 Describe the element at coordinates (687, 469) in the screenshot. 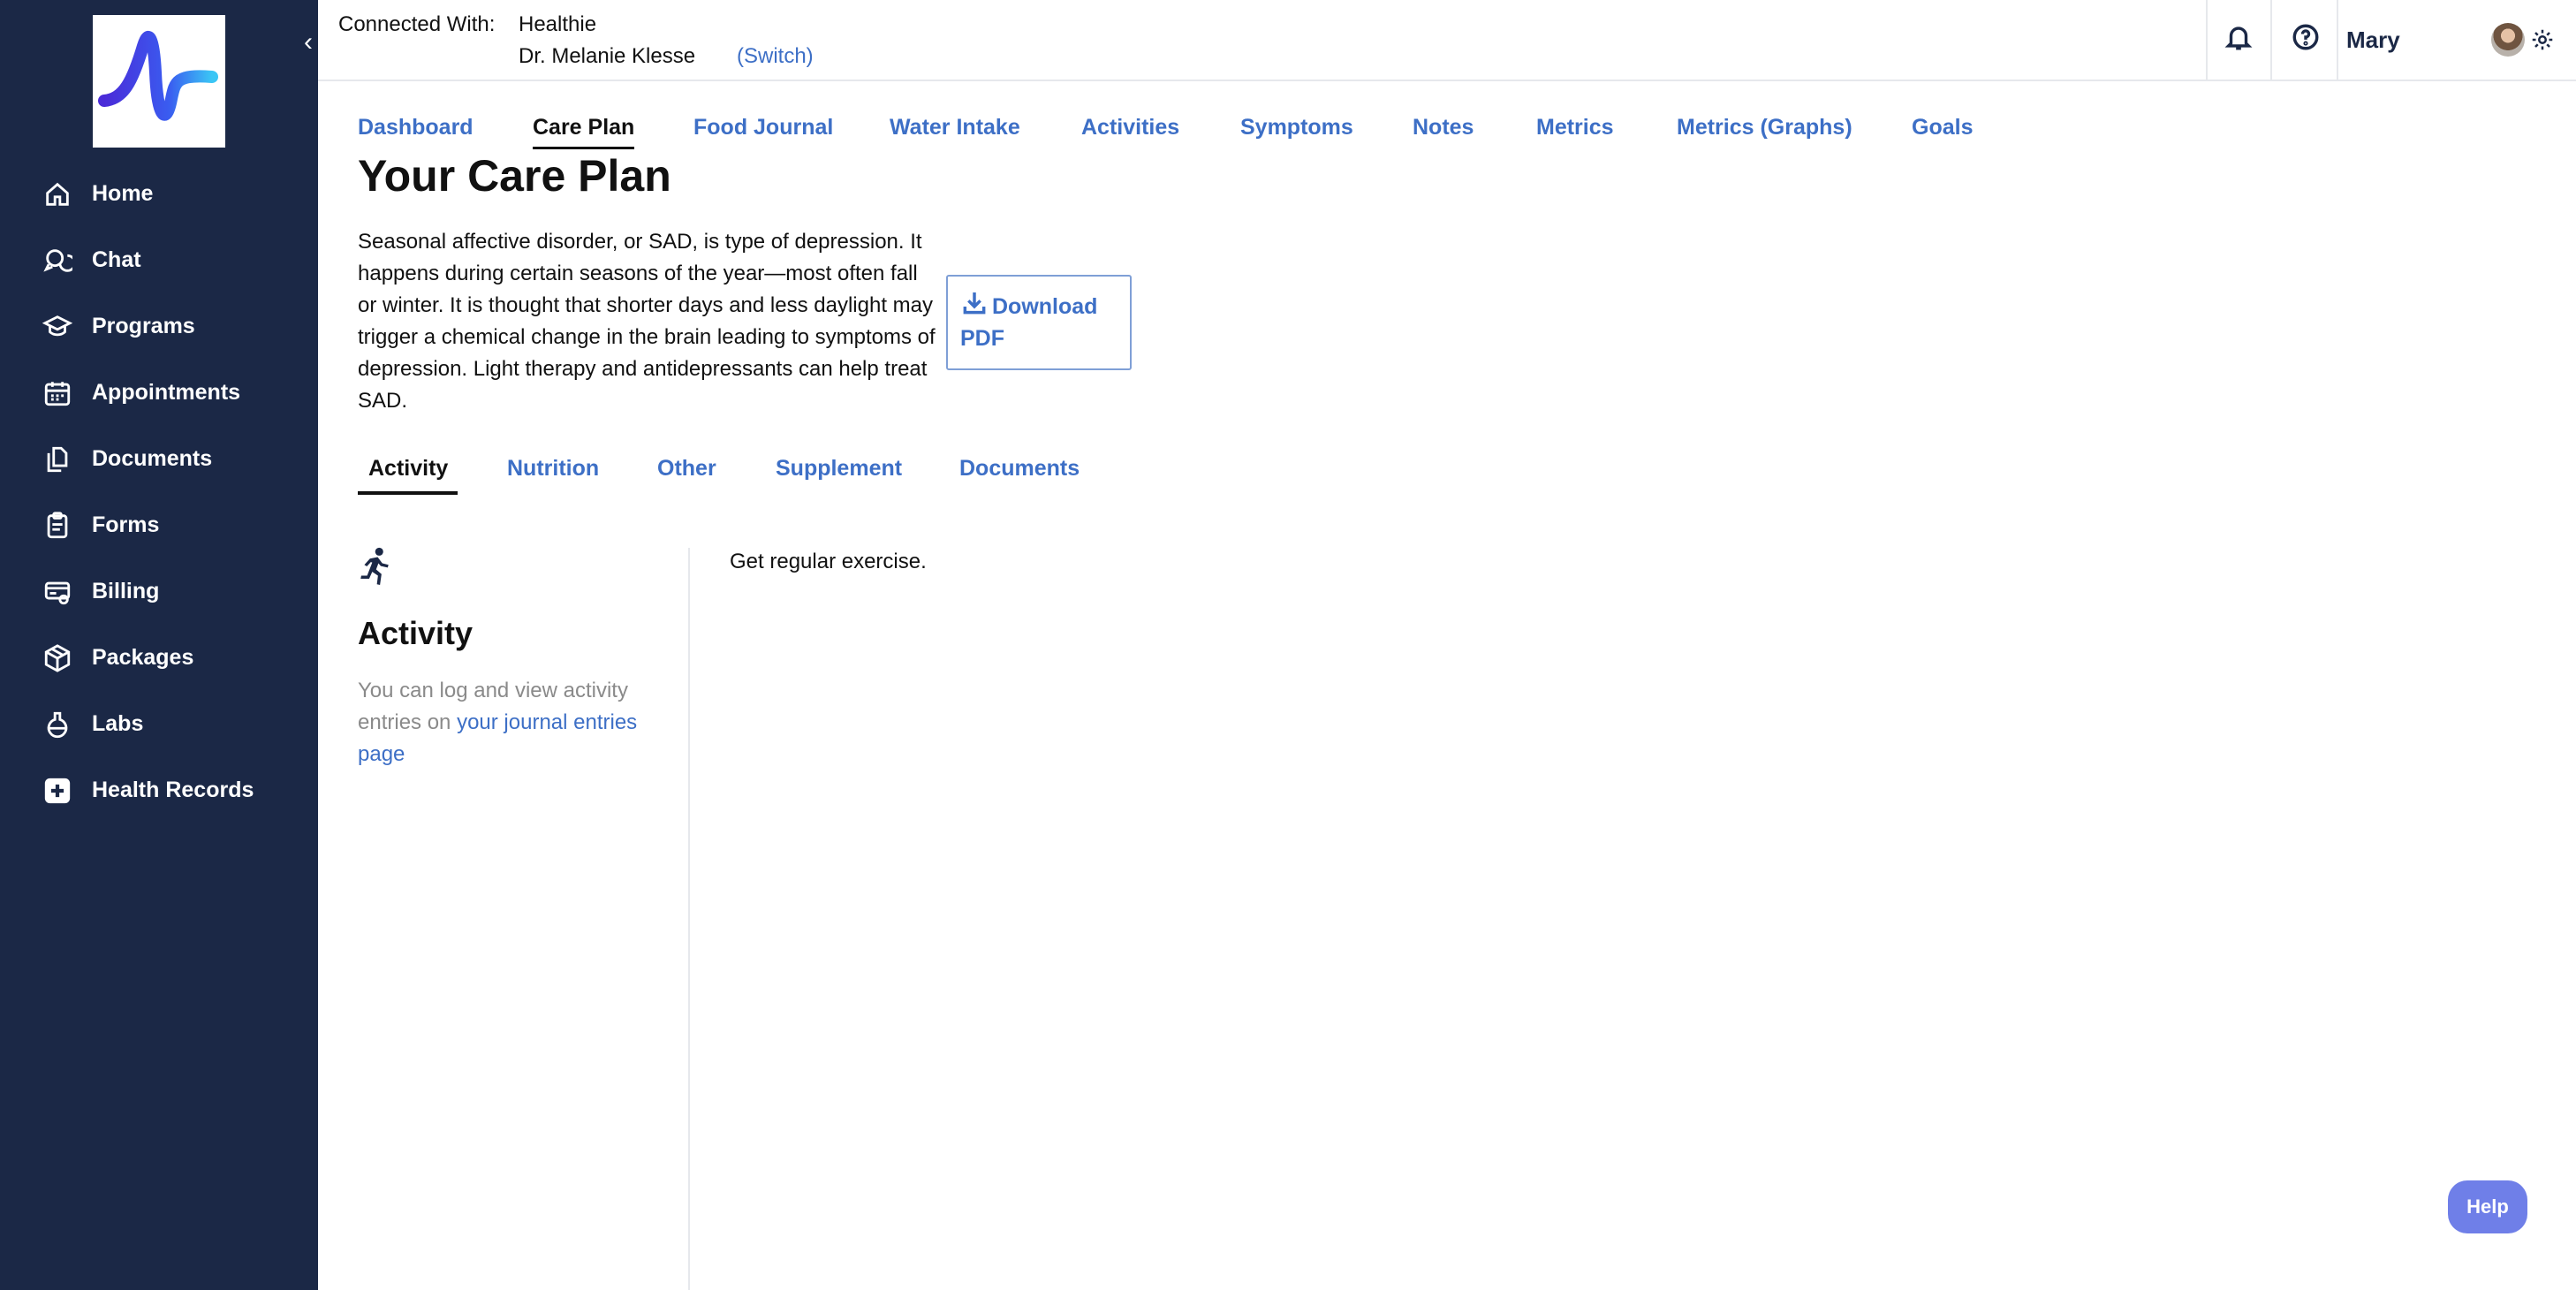

I see `tab-other: Other` at that location.